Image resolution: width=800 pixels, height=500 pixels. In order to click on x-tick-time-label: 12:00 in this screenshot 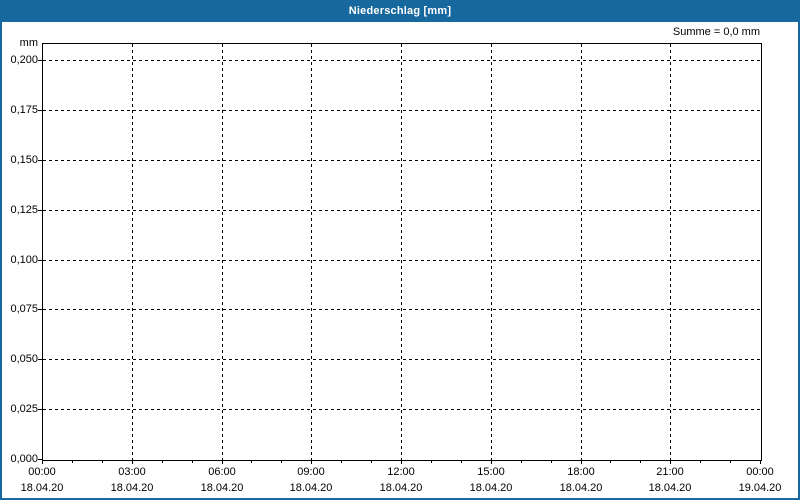, I will do `click(401, 472)`.